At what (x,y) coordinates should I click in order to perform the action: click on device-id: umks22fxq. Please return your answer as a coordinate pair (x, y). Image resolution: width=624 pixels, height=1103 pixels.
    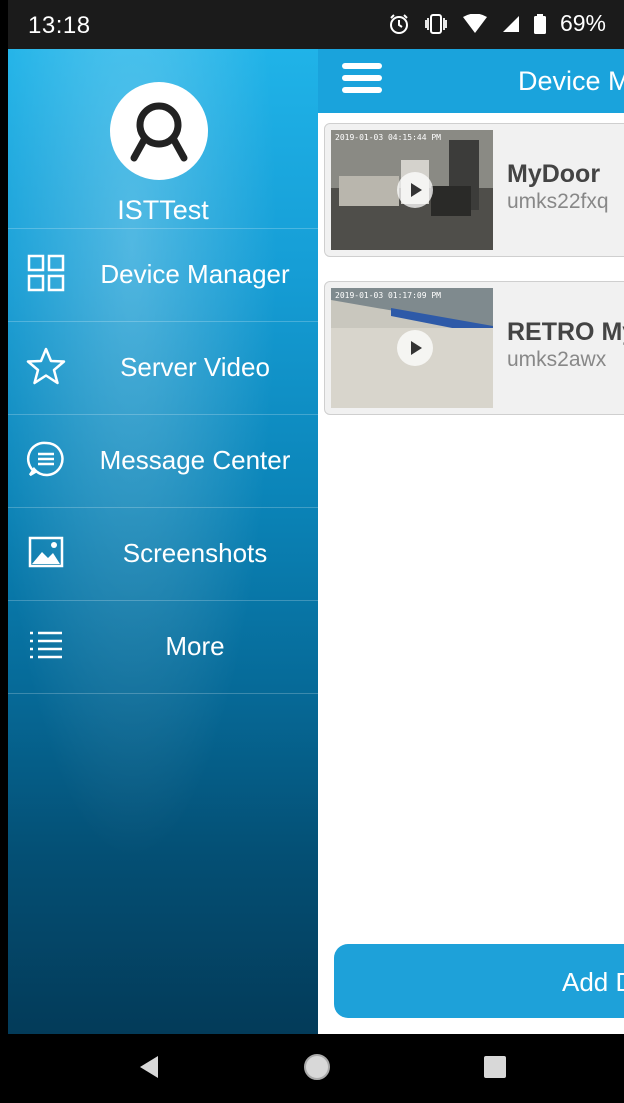
    Looking at the image, I should click on (558, 201).